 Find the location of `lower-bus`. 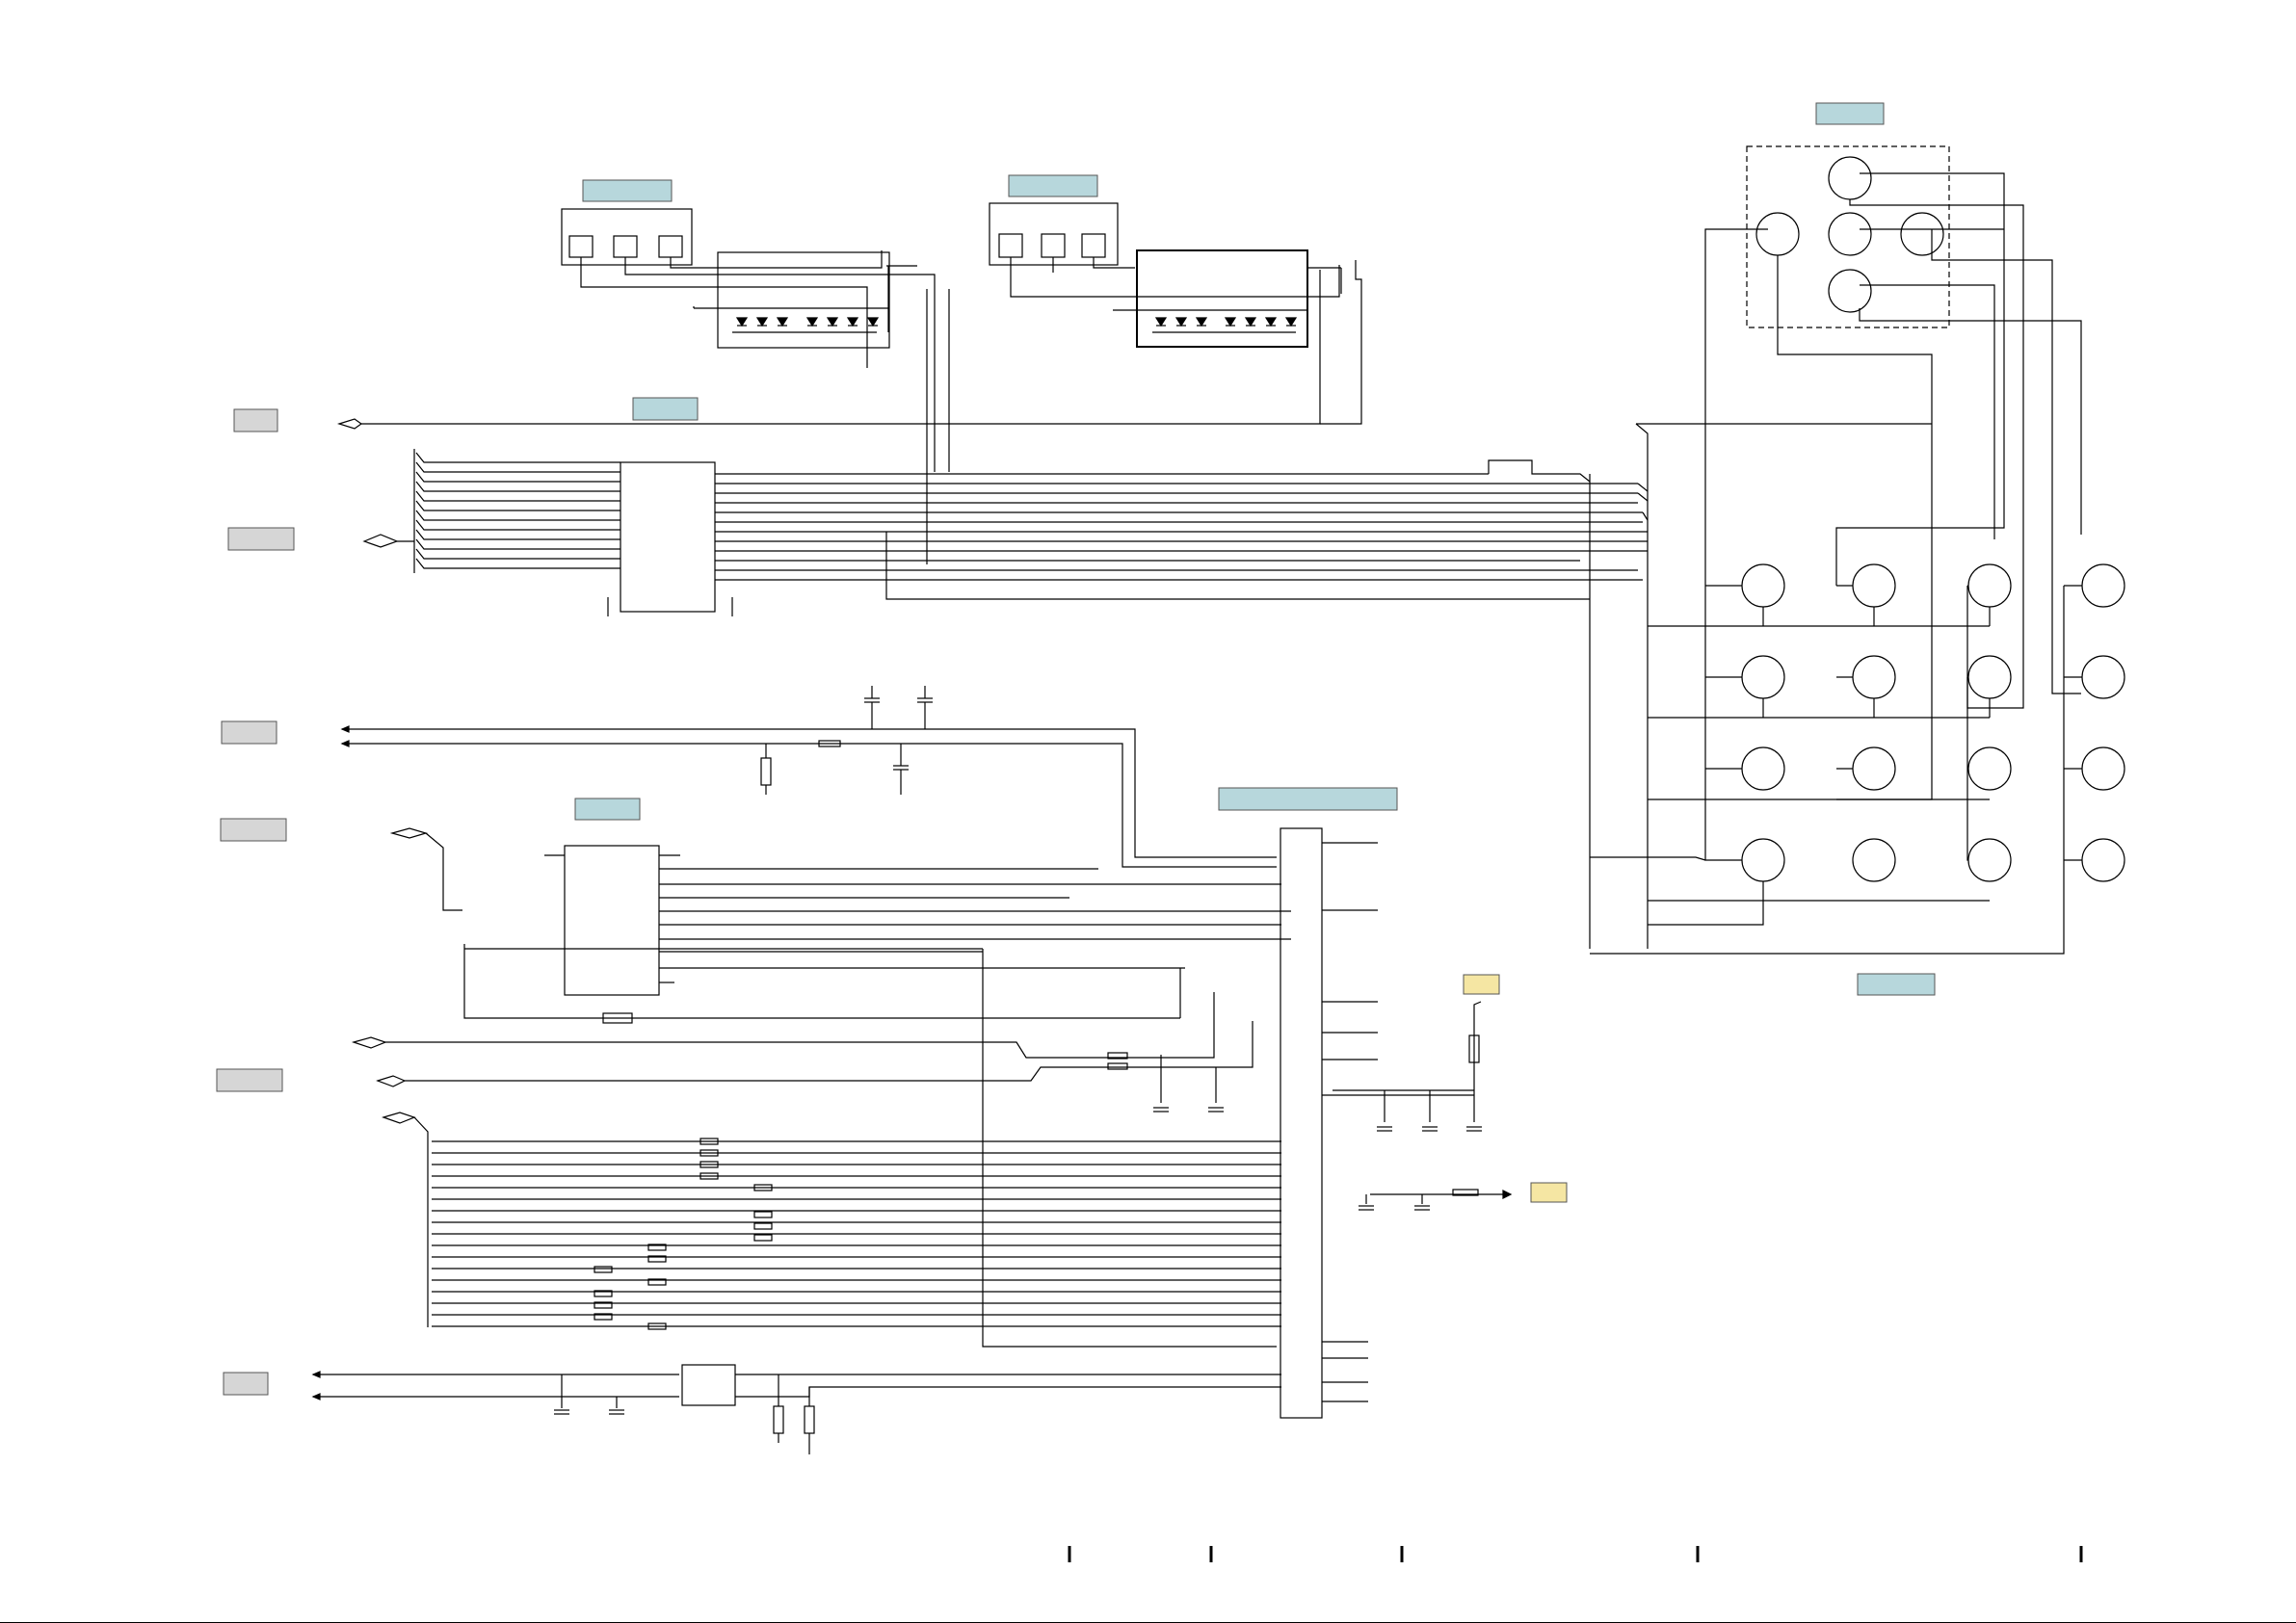

lower-bus is located at coordinates (816, 1161).